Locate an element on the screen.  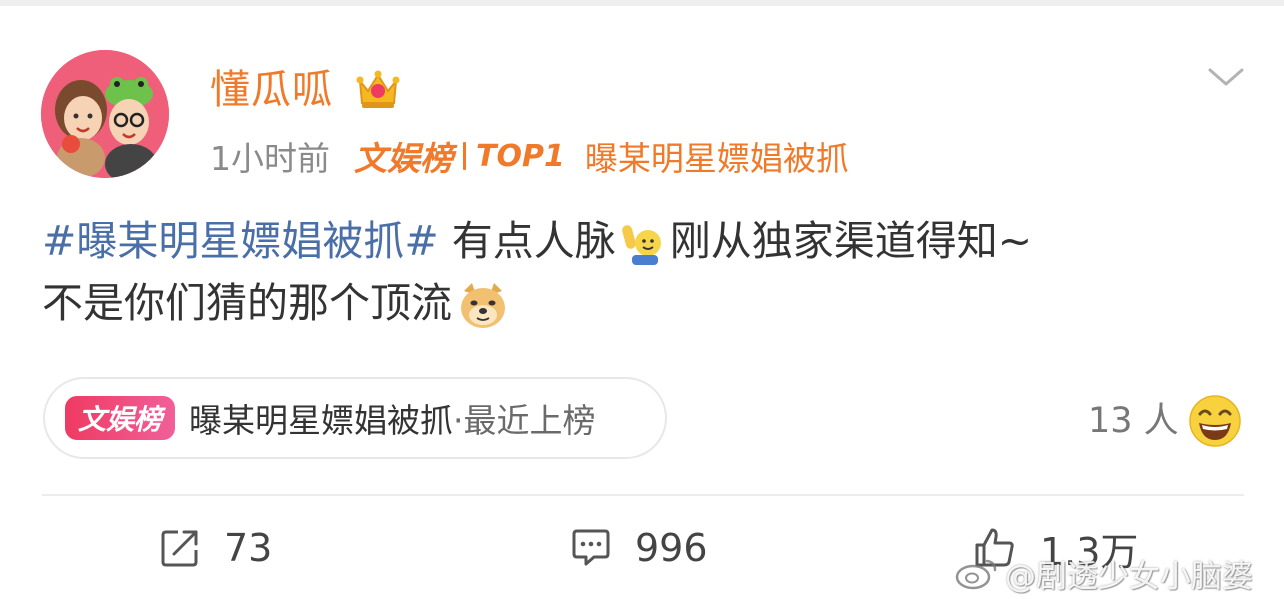
post-text-2: 刚从独家渠道得知~ is located at coordinates (851, 241).